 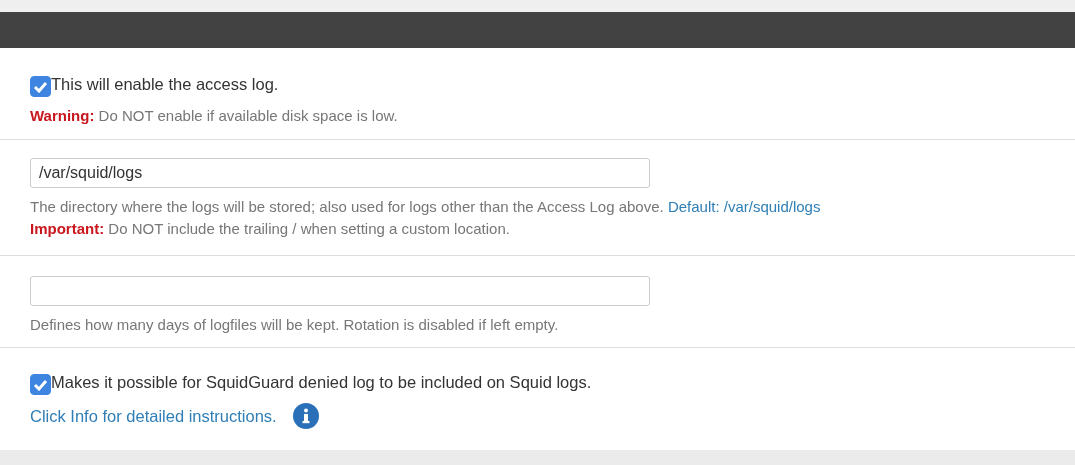 I want to click on help-text: Warning: Do NOT enable if available disk space is low., so click(x=214, y=116).